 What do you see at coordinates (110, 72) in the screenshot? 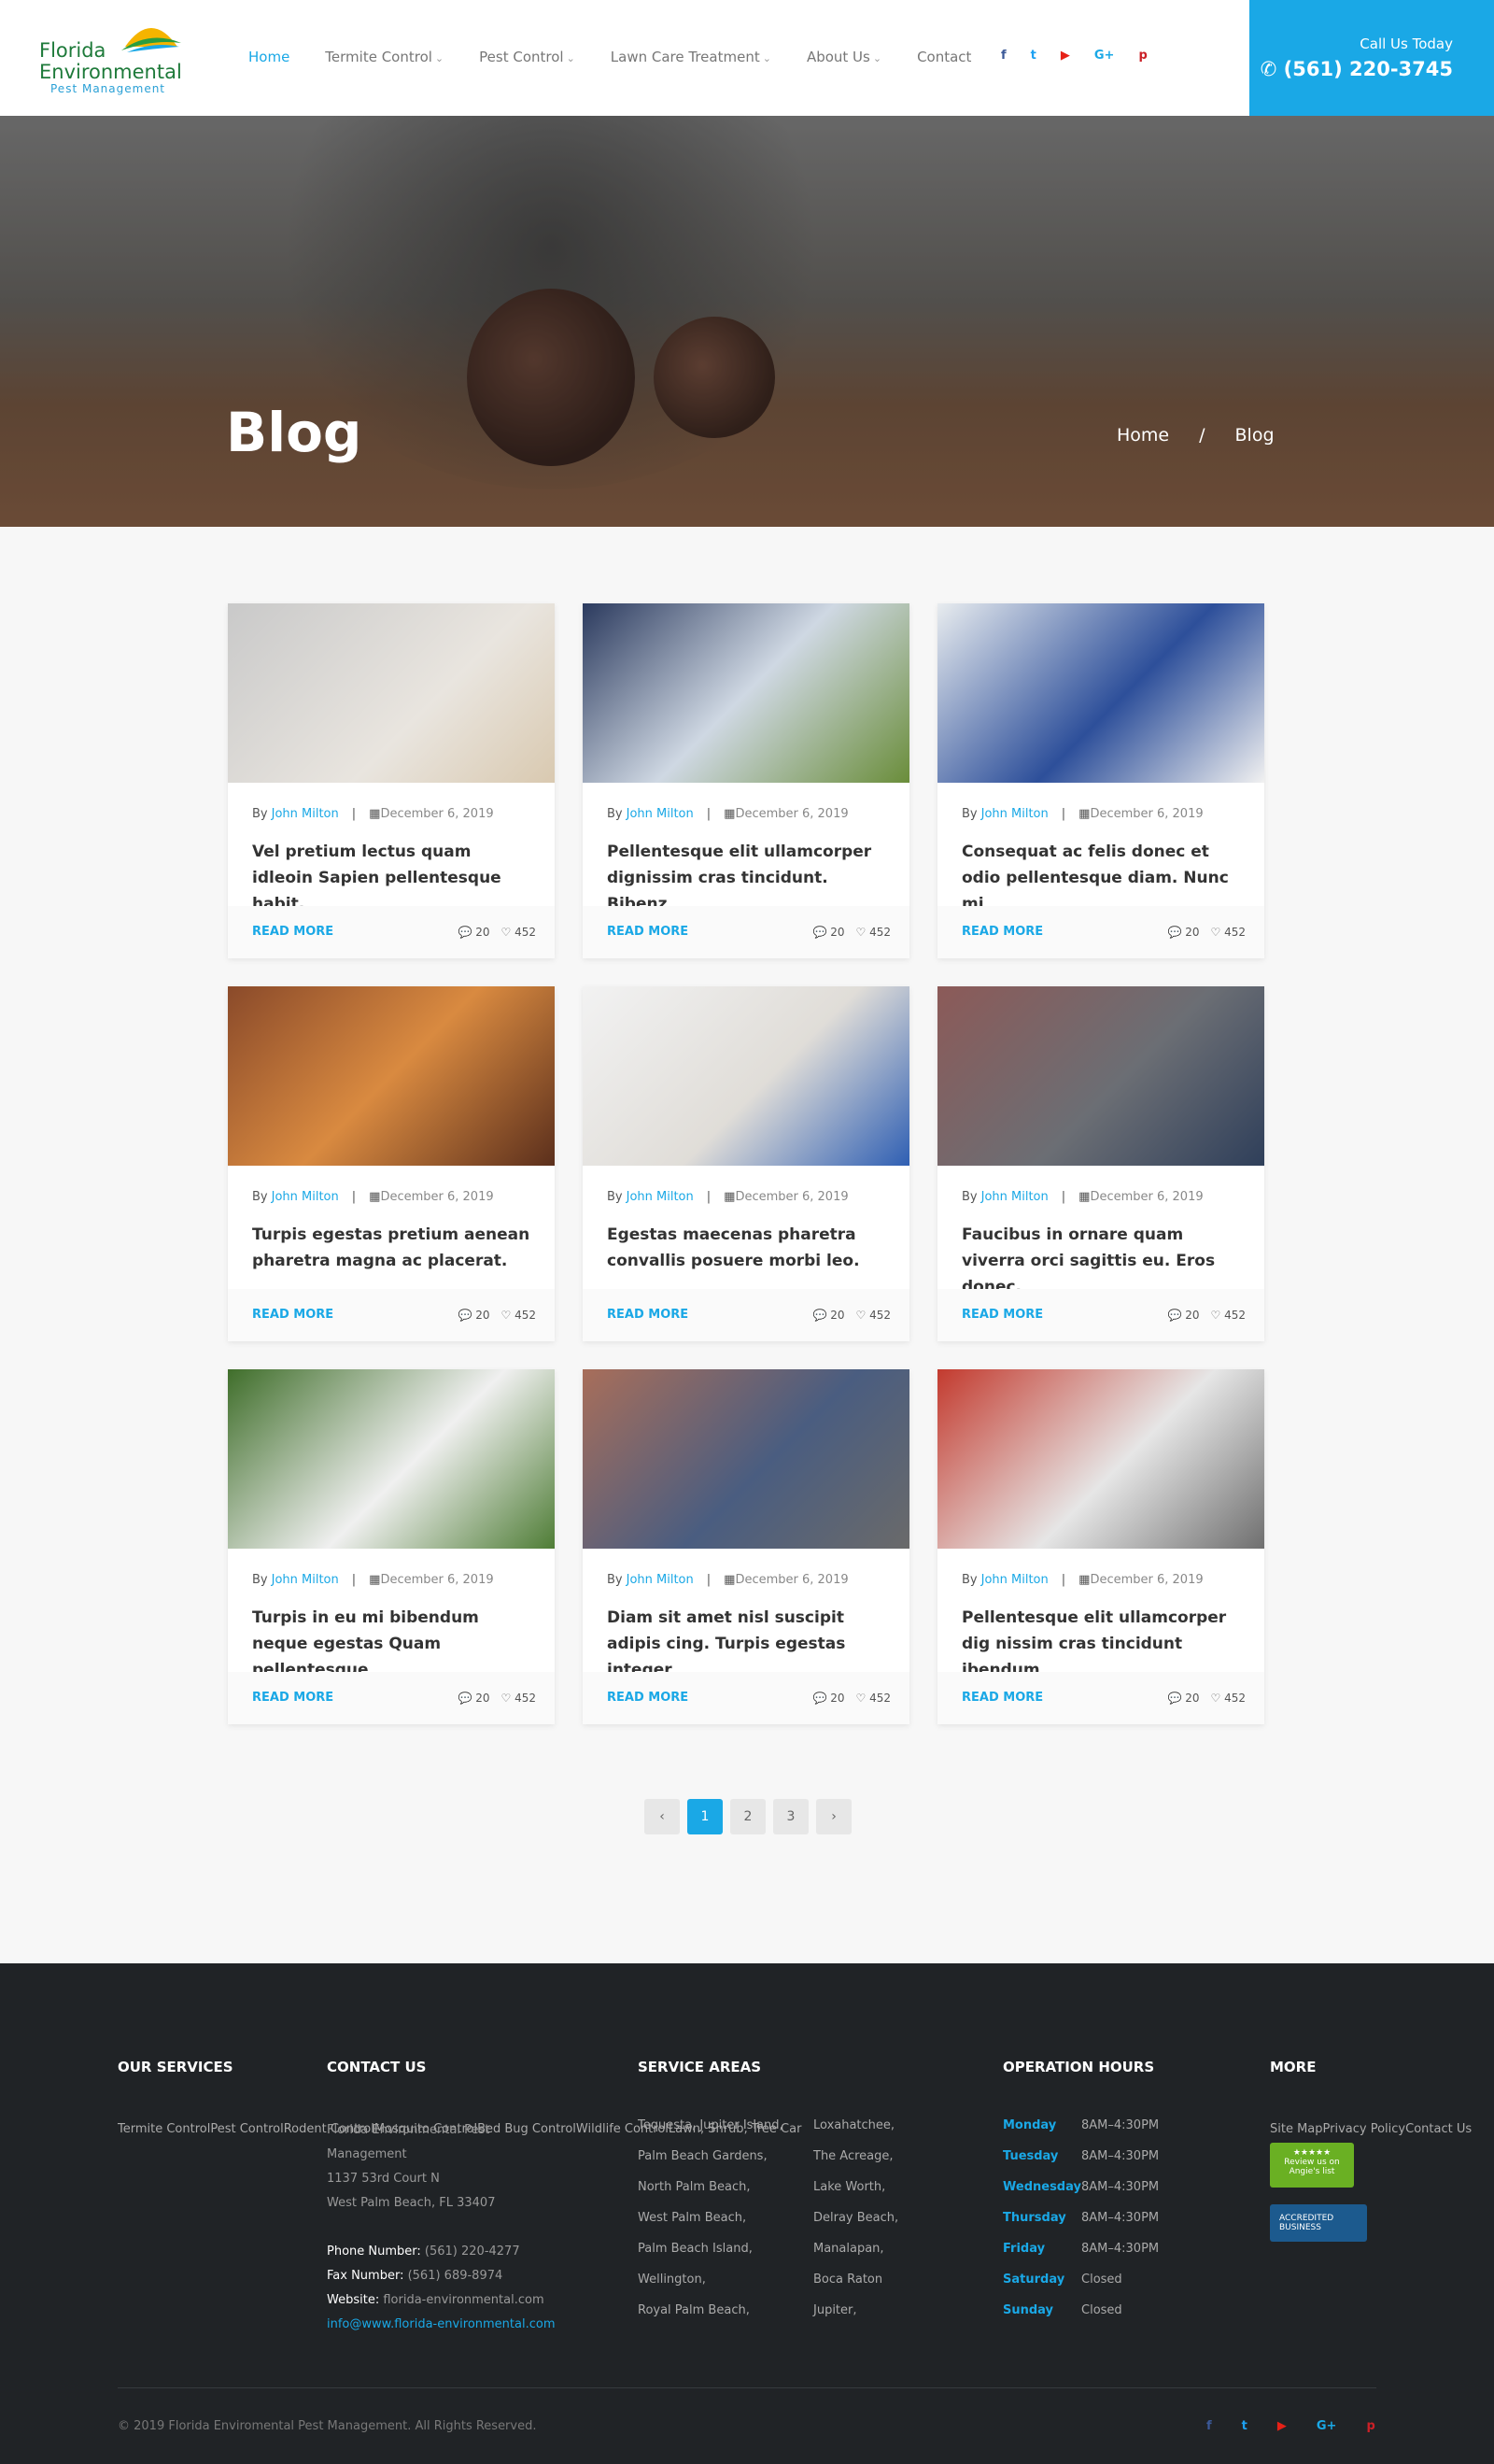
I see `logo-text-environmental: Environmental` at bounding box center [110, 72].